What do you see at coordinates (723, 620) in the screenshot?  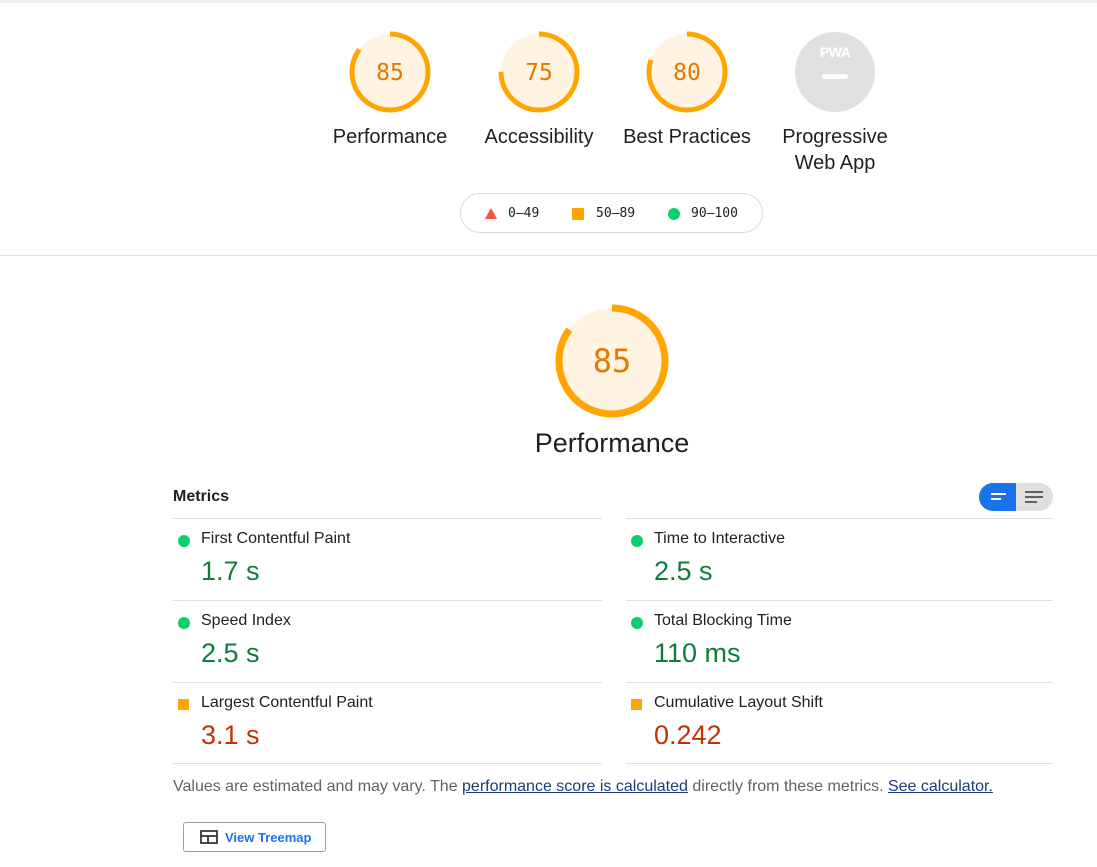 I see `metric-label: Total Blocking Time` at bounding box center [723, 620].